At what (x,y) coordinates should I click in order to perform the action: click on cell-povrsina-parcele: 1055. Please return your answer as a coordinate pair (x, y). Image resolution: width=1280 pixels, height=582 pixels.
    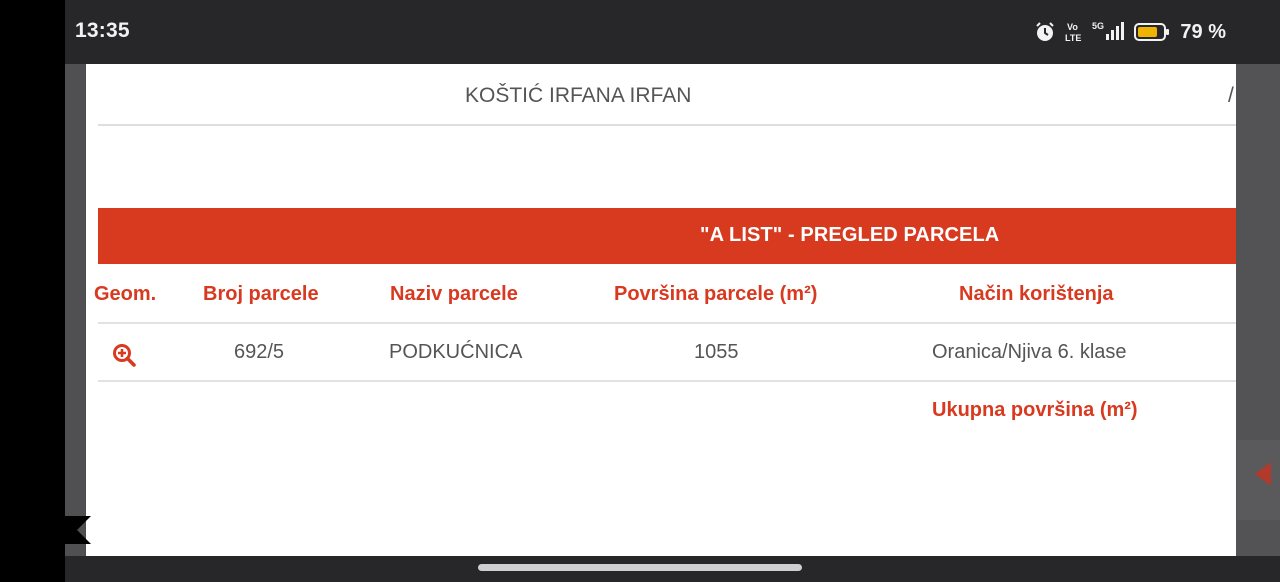
    Looking at the image, I should click on (716, 352).